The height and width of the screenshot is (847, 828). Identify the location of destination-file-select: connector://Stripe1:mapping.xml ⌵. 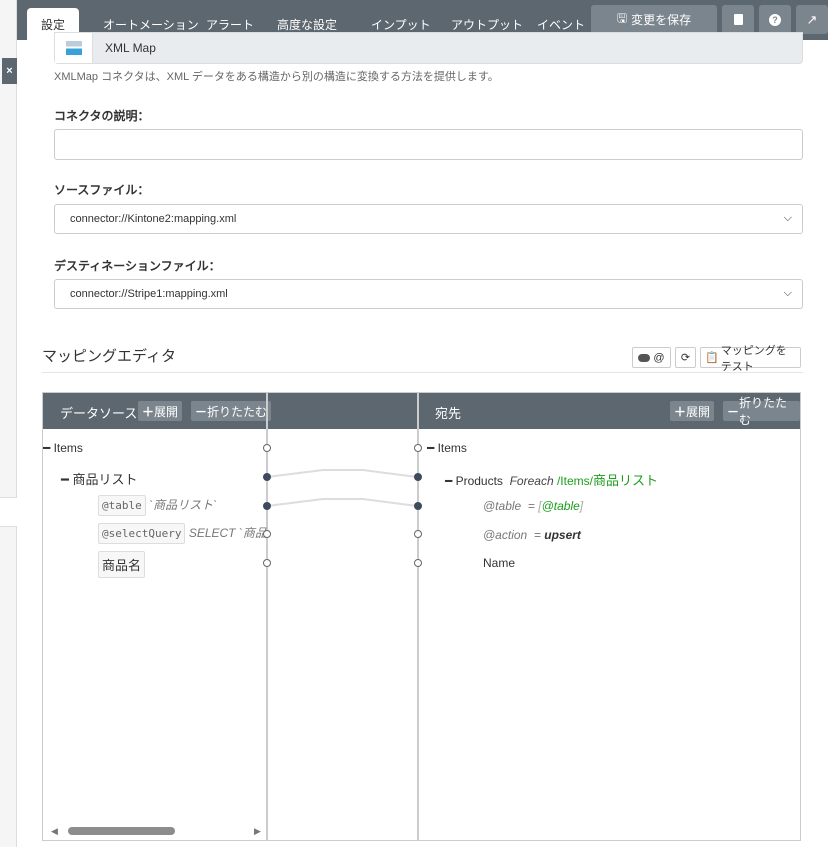
(428, 294).